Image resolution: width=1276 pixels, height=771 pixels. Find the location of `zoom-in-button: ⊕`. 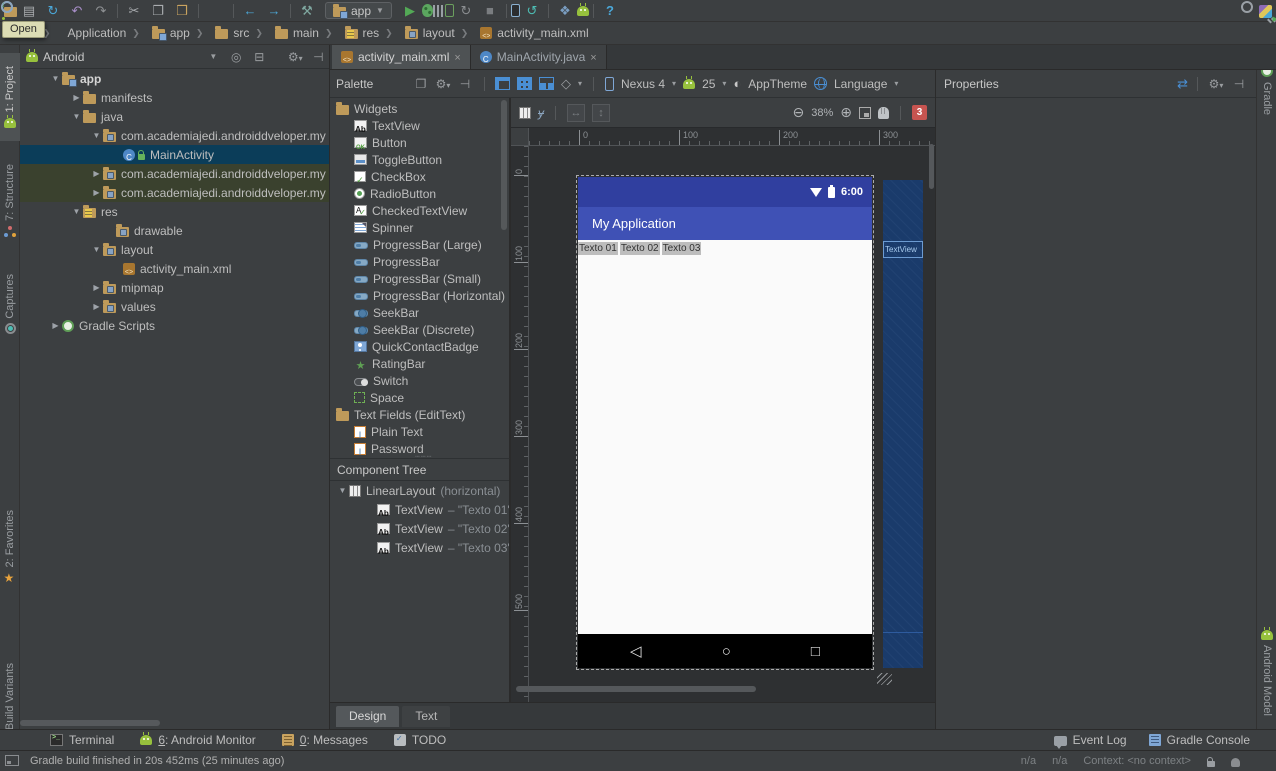

zoom-in-button: ⊕ is located at coordinates (846, 112).